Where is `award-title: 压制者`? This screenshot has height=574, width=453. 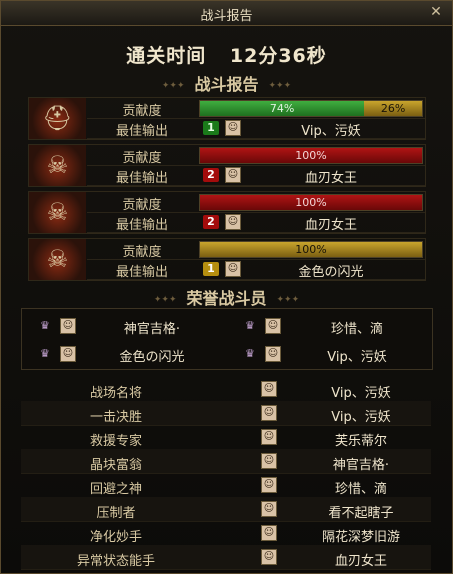
award-title: 压制者 is located at coordinates (116, 513).